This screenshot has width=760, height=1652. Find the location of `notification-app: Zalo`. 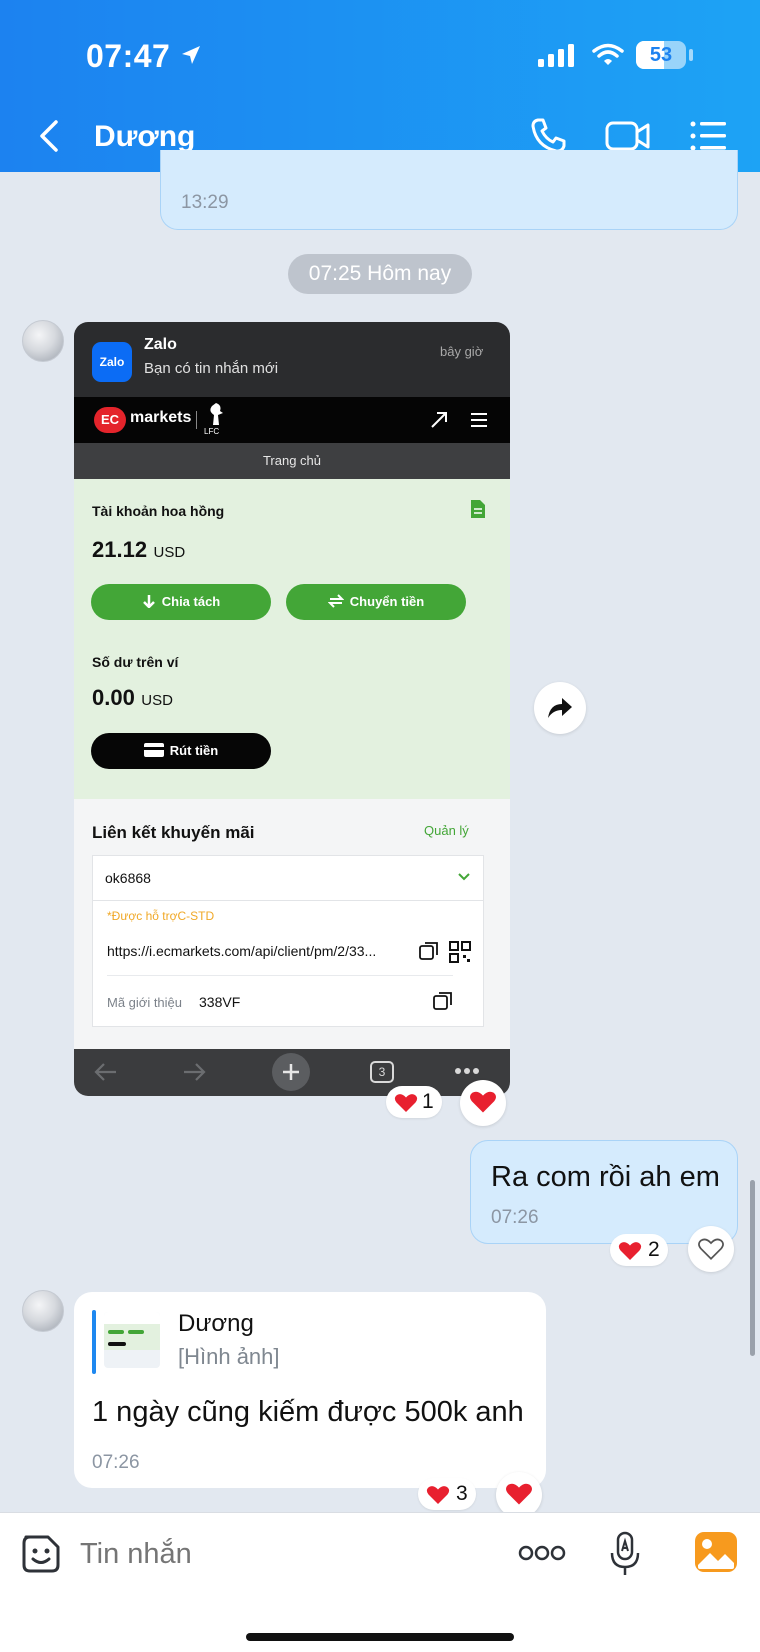

notification-app: Zalo is located at coordinates (160, 344).